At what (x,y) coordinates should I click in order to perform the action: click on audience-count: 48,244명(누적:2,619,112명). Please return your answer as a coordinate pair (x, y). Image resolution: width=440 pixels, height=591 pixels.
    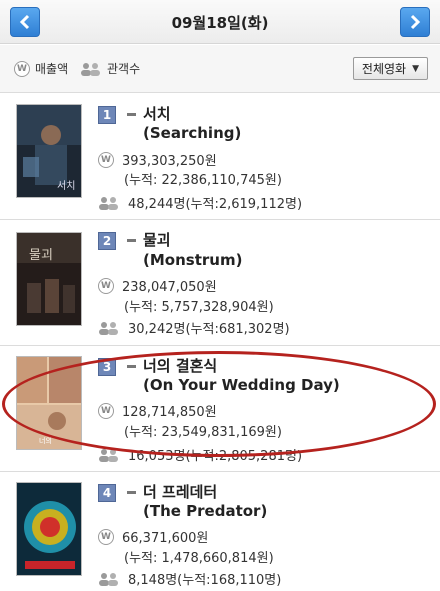
    Looking at the image, I should click on (200, 202).